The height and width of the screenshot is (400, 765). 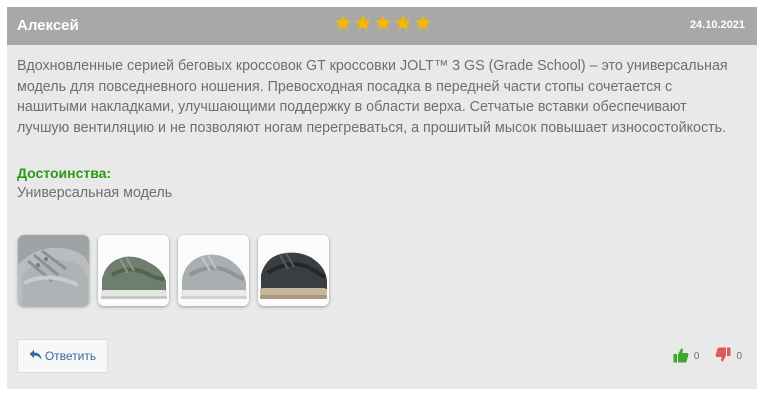 What do you see at coordinates (95, 193) in the screenshot?
I see `pros-text: Универсальная модель` at bounding box center [95, 193].